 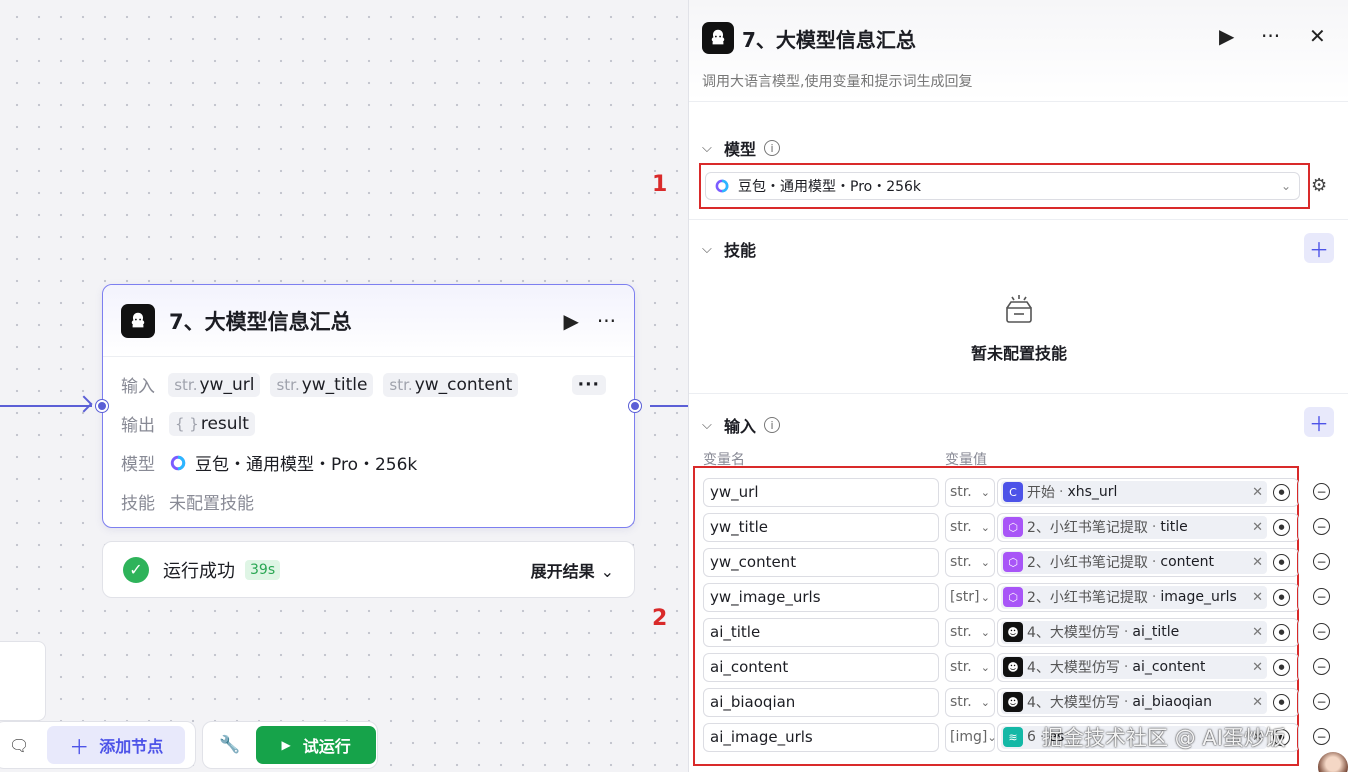 I want to click on wrench-icon: 🔧, so click(x=229, y=745).